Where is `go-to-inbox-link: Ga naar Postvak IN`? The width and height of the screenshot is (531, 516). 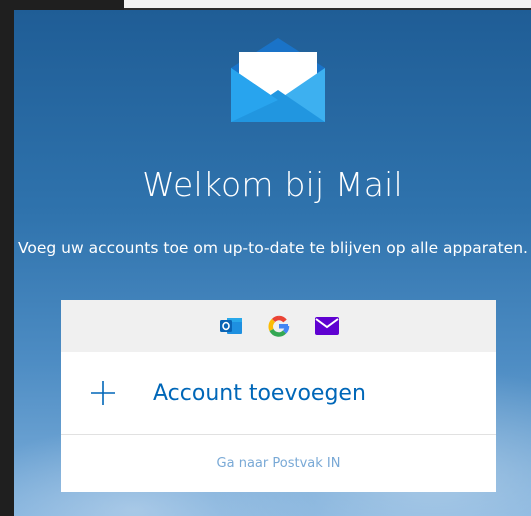
go-to-inbox-link: Ga naar Postvak IN is located at coordinates (278, 463).